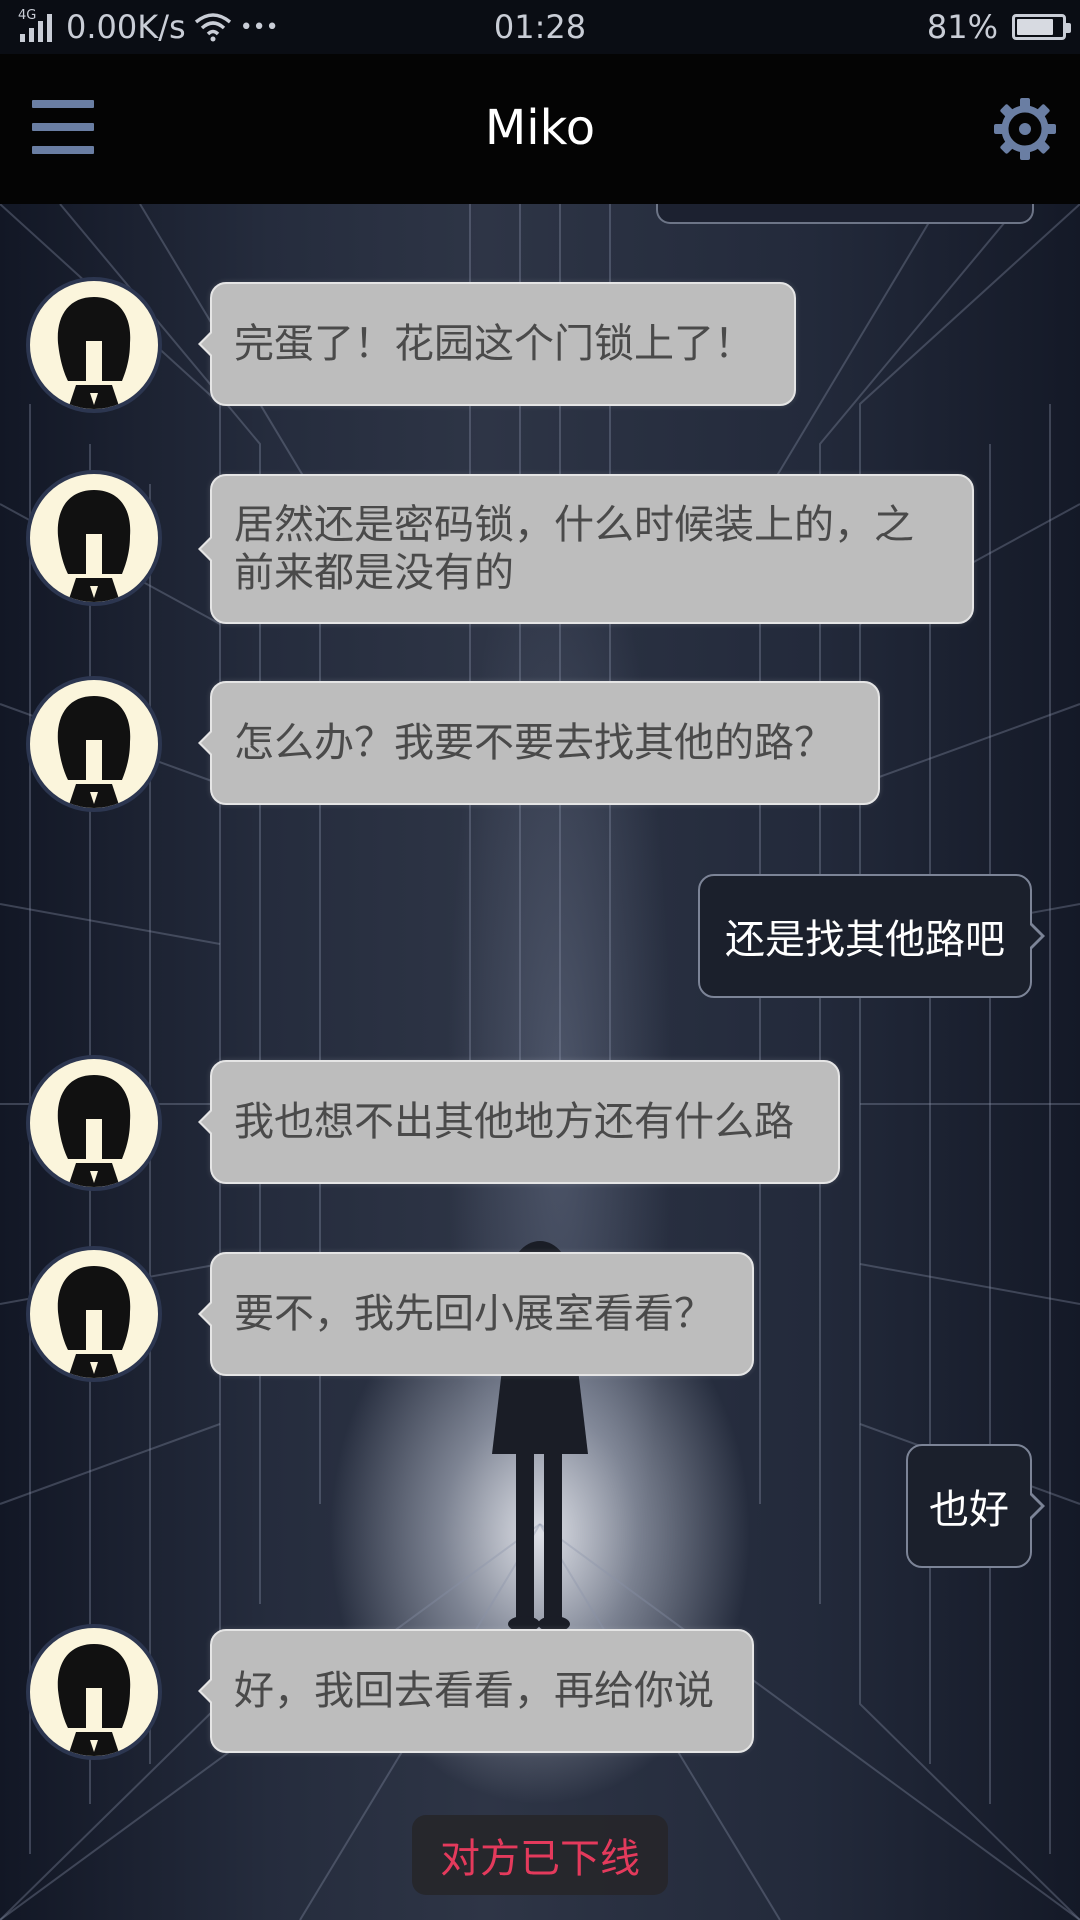  I want to click on message-text: 好，我回去看看，再给你说, so click(474, 1691).